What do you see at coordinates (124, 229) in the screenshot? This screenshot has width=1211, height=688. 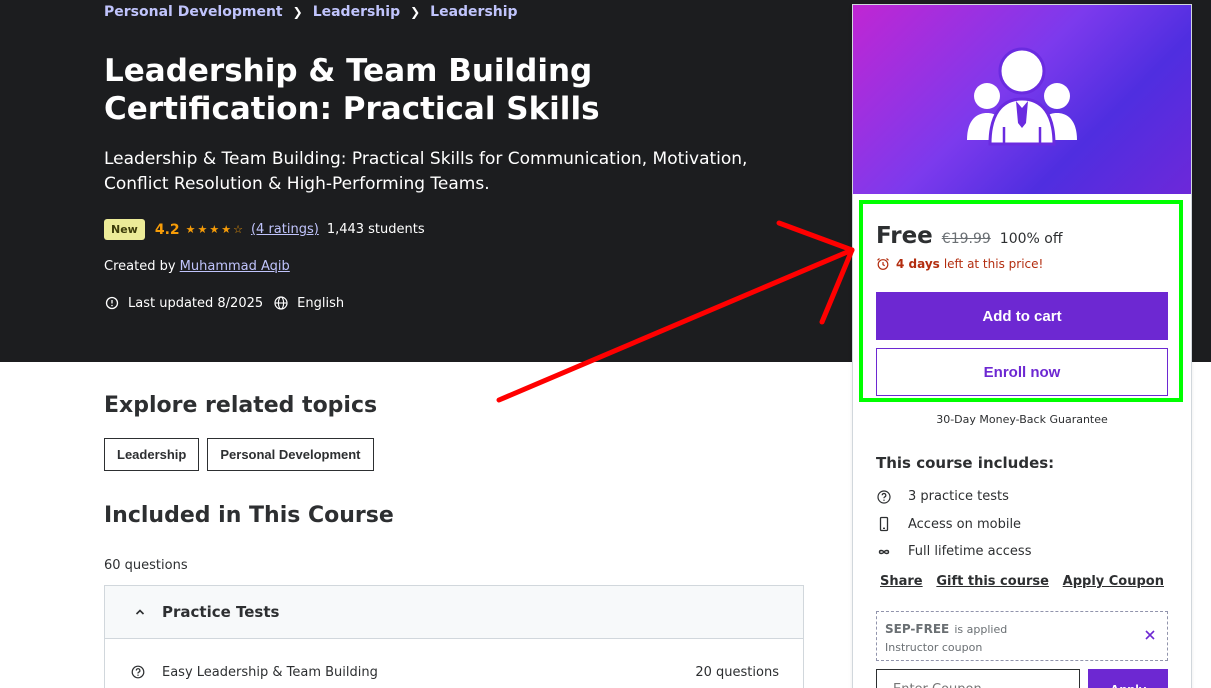 I see `new-badge: New` at bounding box center [124, 229].